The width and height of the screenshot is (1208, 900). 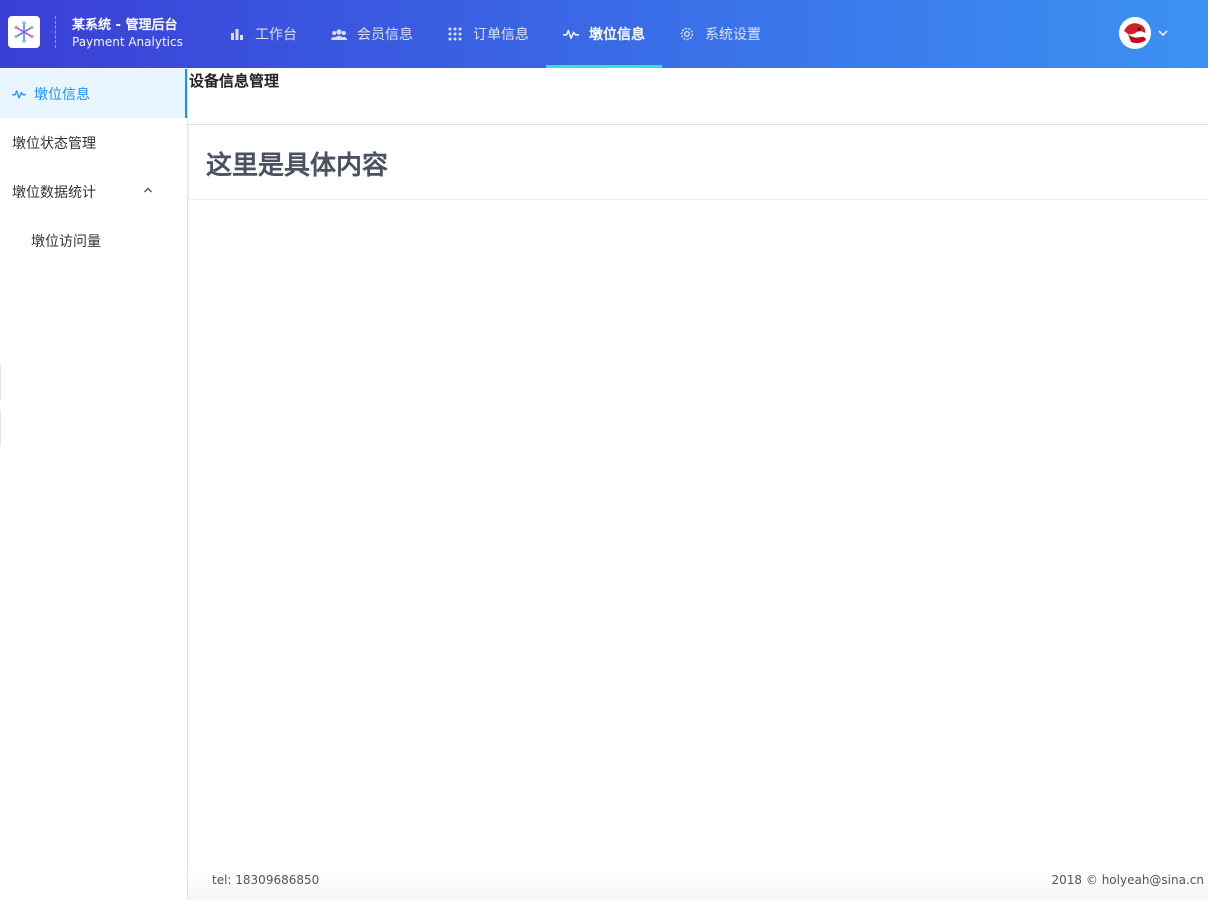 I want to click on grid-icon, so click(x=455, y=34).